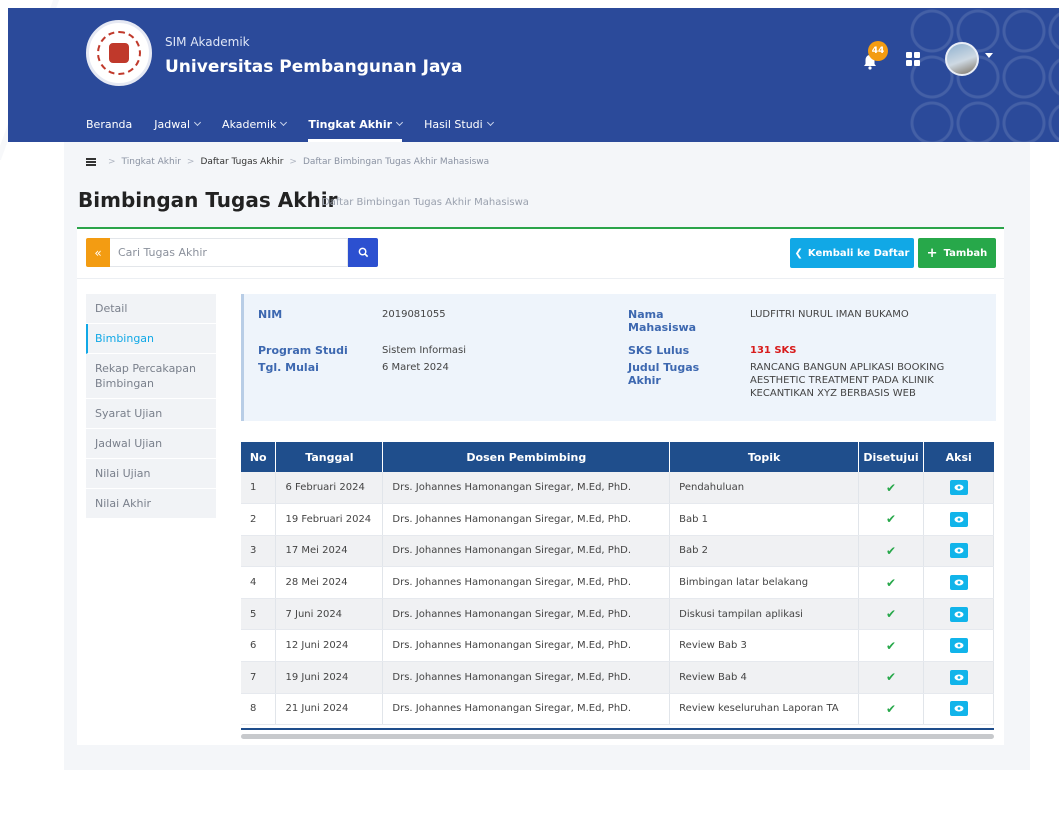  Describe the element at coordinates (241, 162) in the screenshot. I see `breadcrumb-item: Daftar Tugas Akhir` at that location.